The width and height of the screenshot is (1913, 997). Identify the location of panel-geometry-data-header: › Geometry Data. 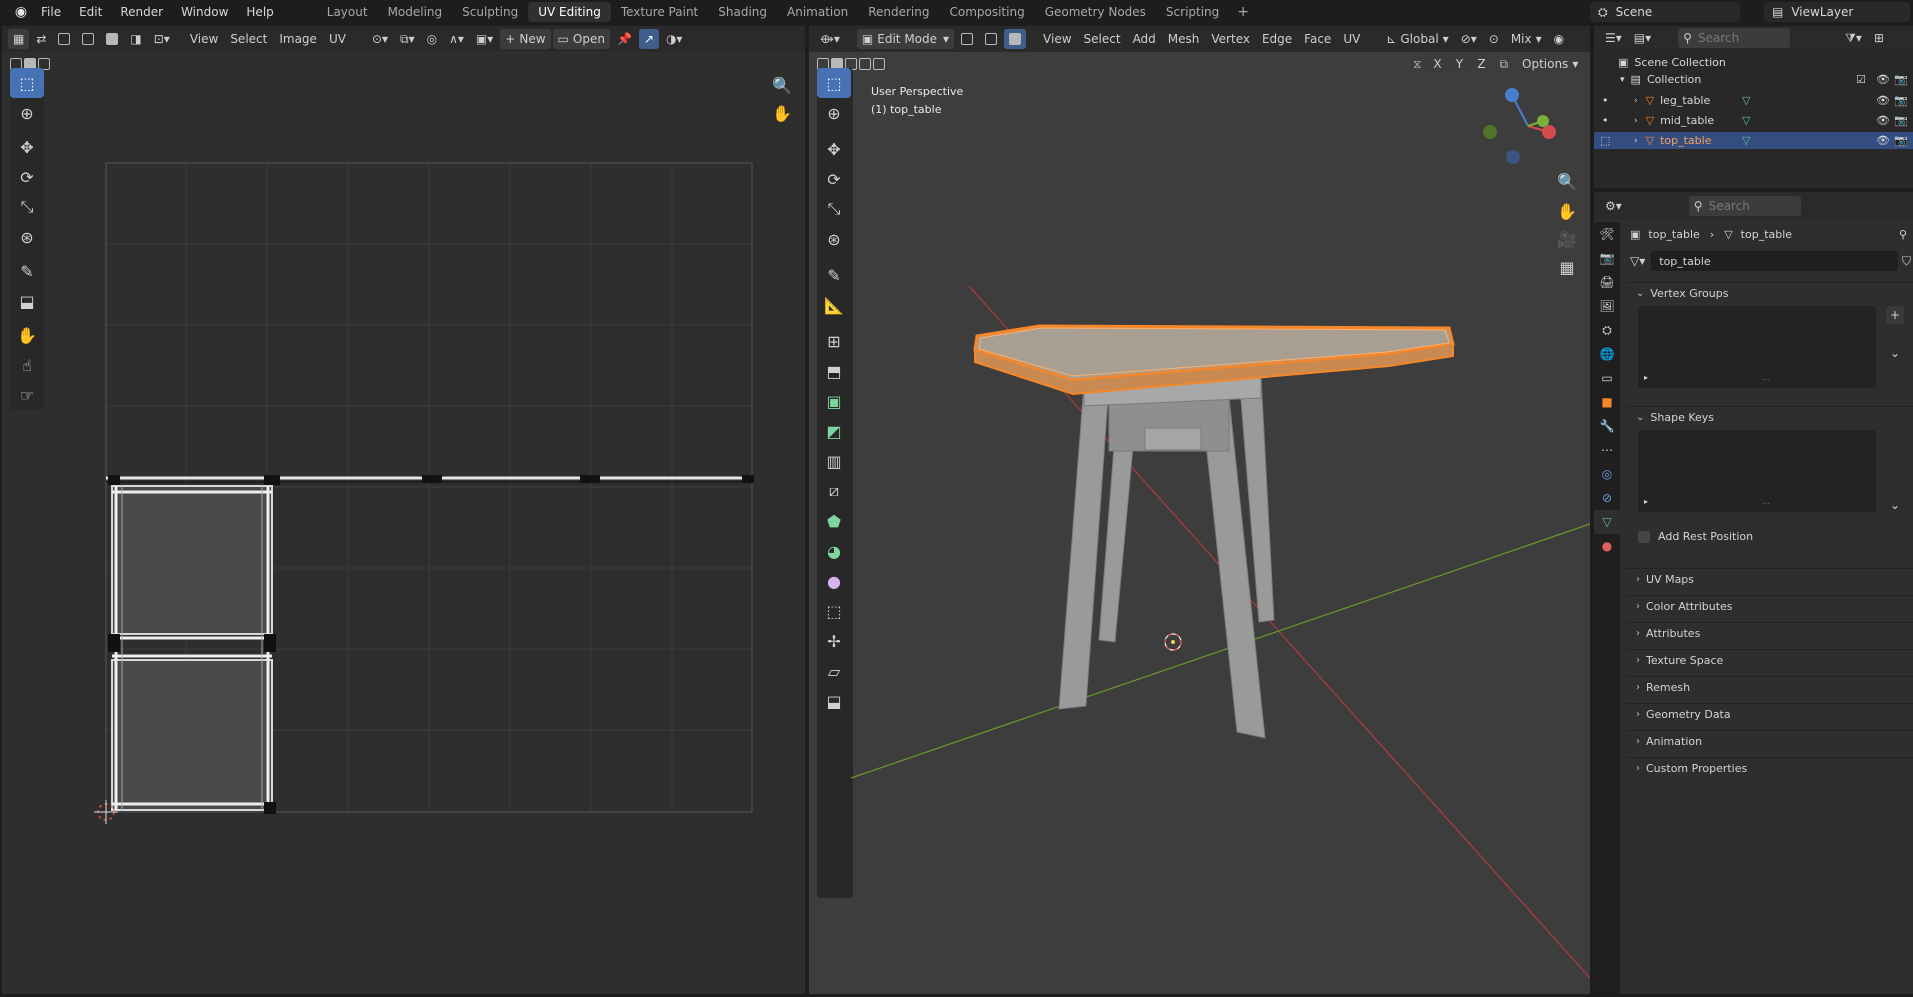
(1769, 714).